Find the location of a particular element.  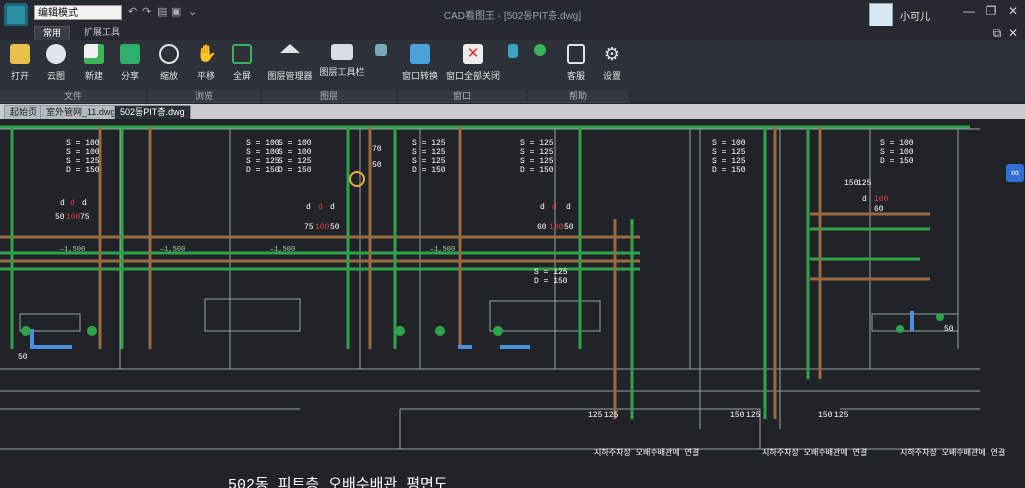

tab-common: 常用 is located at coordinates (52, 33).